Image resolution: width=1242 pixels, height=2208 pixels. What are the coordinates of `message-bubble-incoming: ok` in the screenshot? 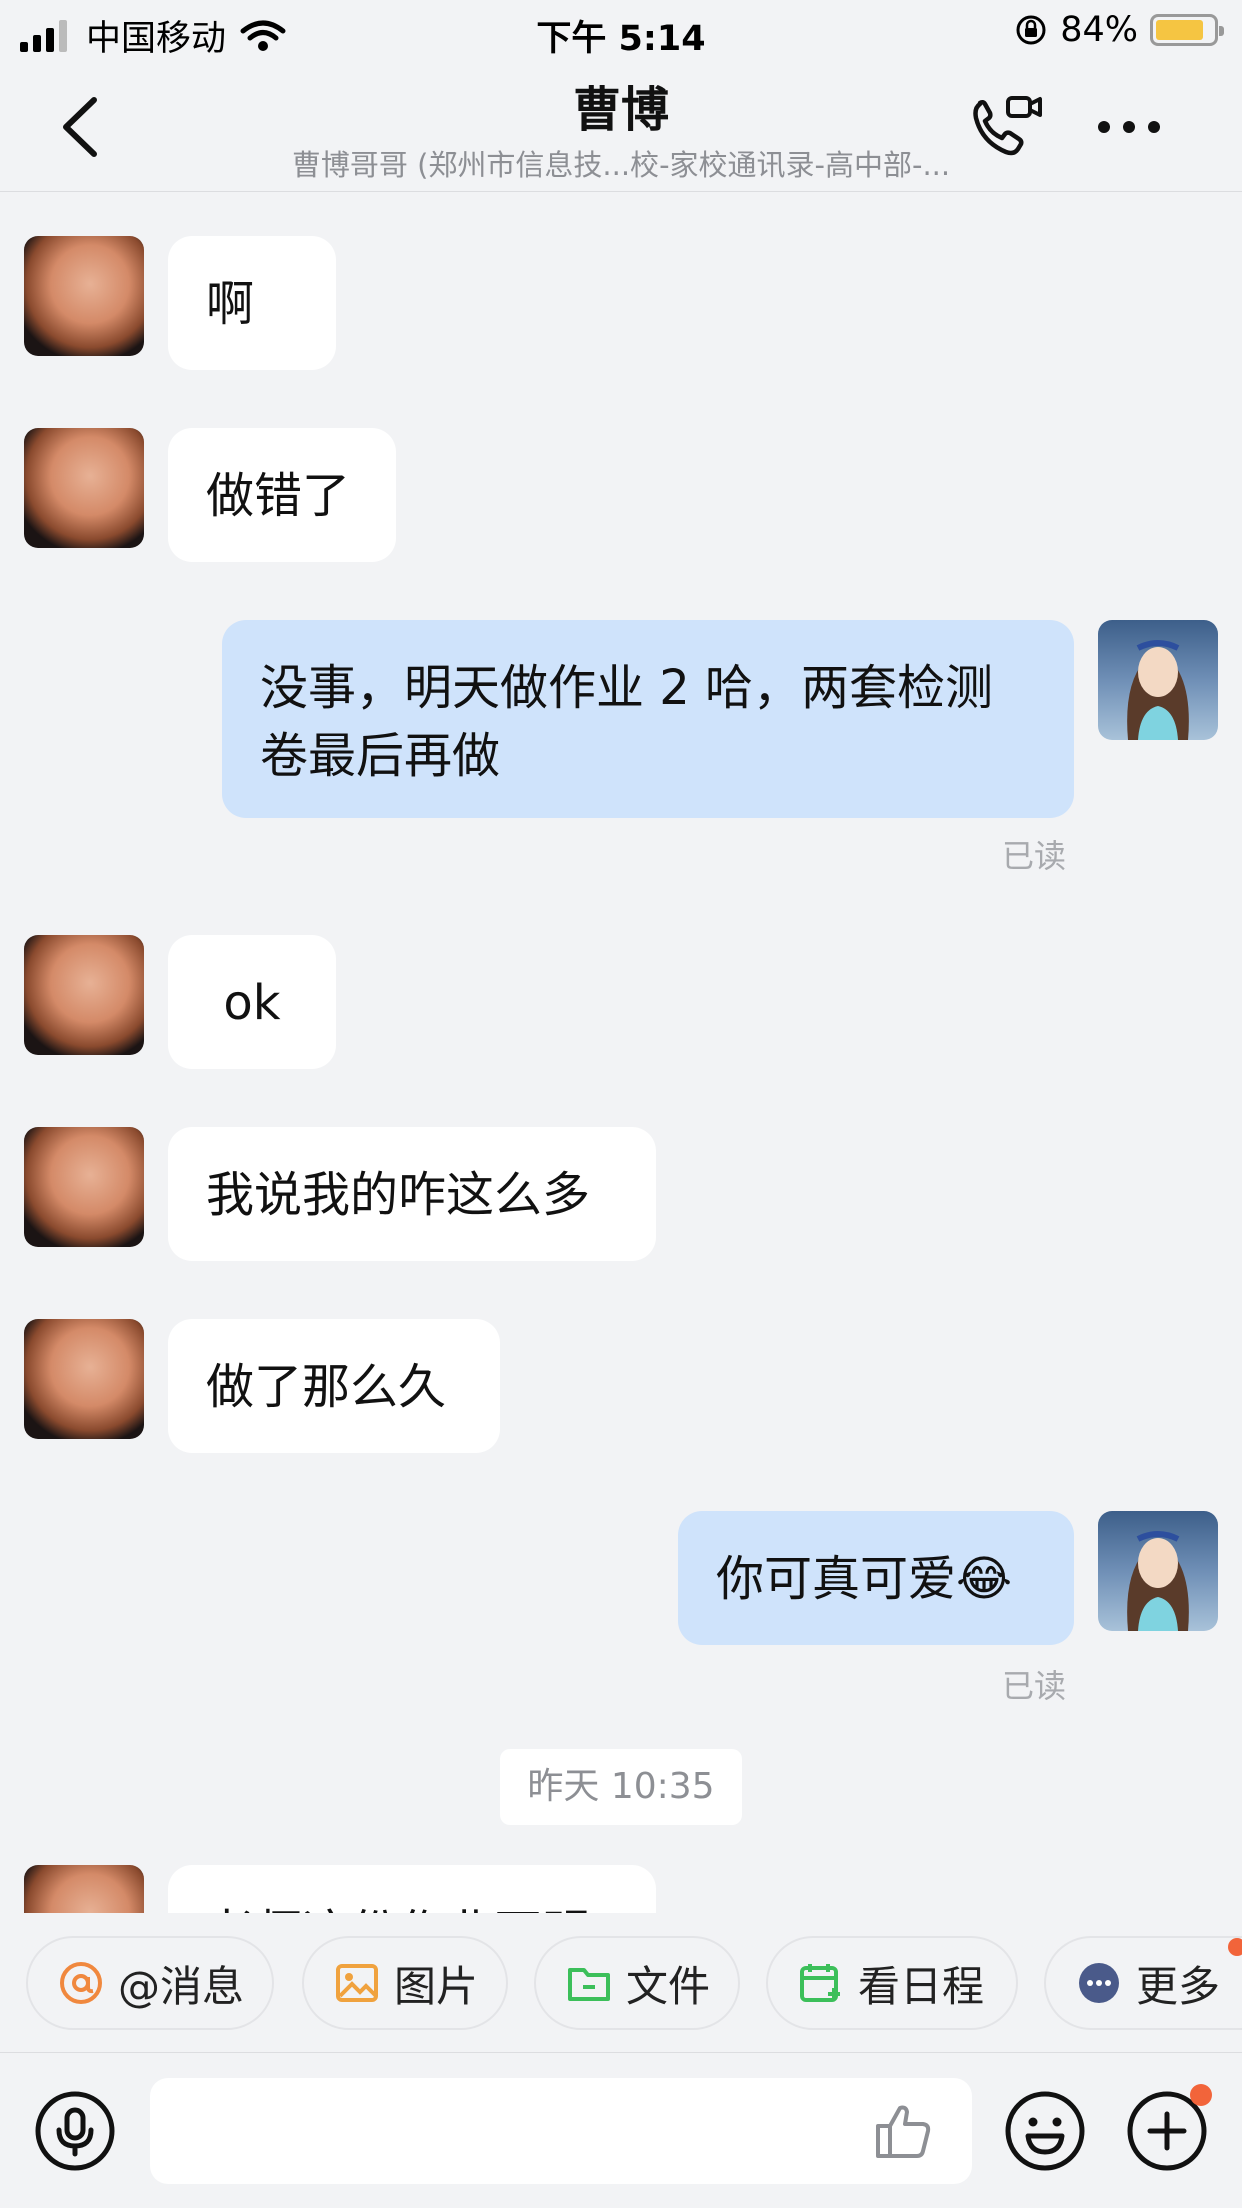 It's located at (252, 1002).